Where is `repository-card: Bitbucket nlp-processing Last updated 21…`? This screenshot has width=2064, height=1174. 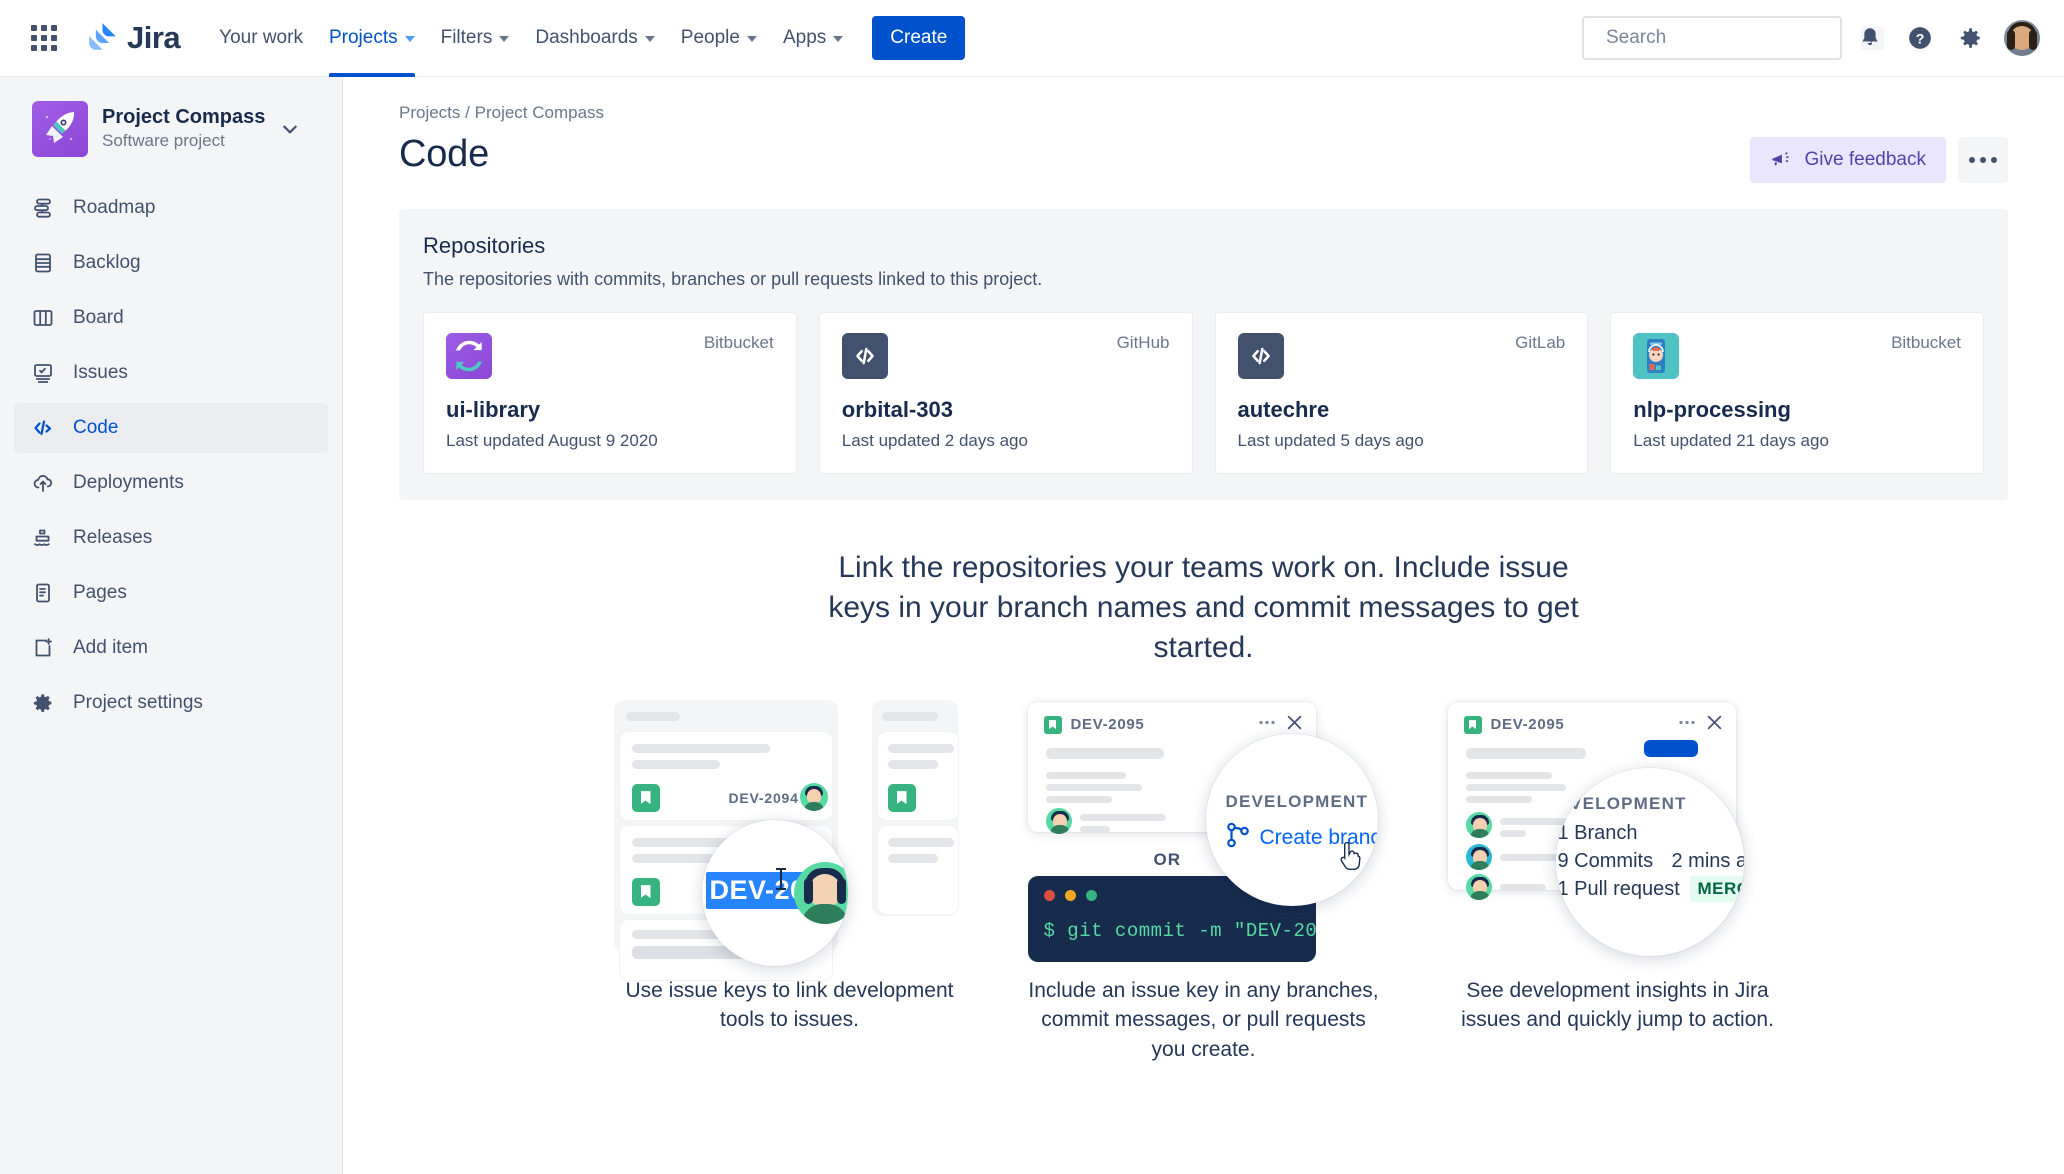 repository-card: Bitbucket nlp-processing Last updated 21… is located at coordinates (1797, 393).